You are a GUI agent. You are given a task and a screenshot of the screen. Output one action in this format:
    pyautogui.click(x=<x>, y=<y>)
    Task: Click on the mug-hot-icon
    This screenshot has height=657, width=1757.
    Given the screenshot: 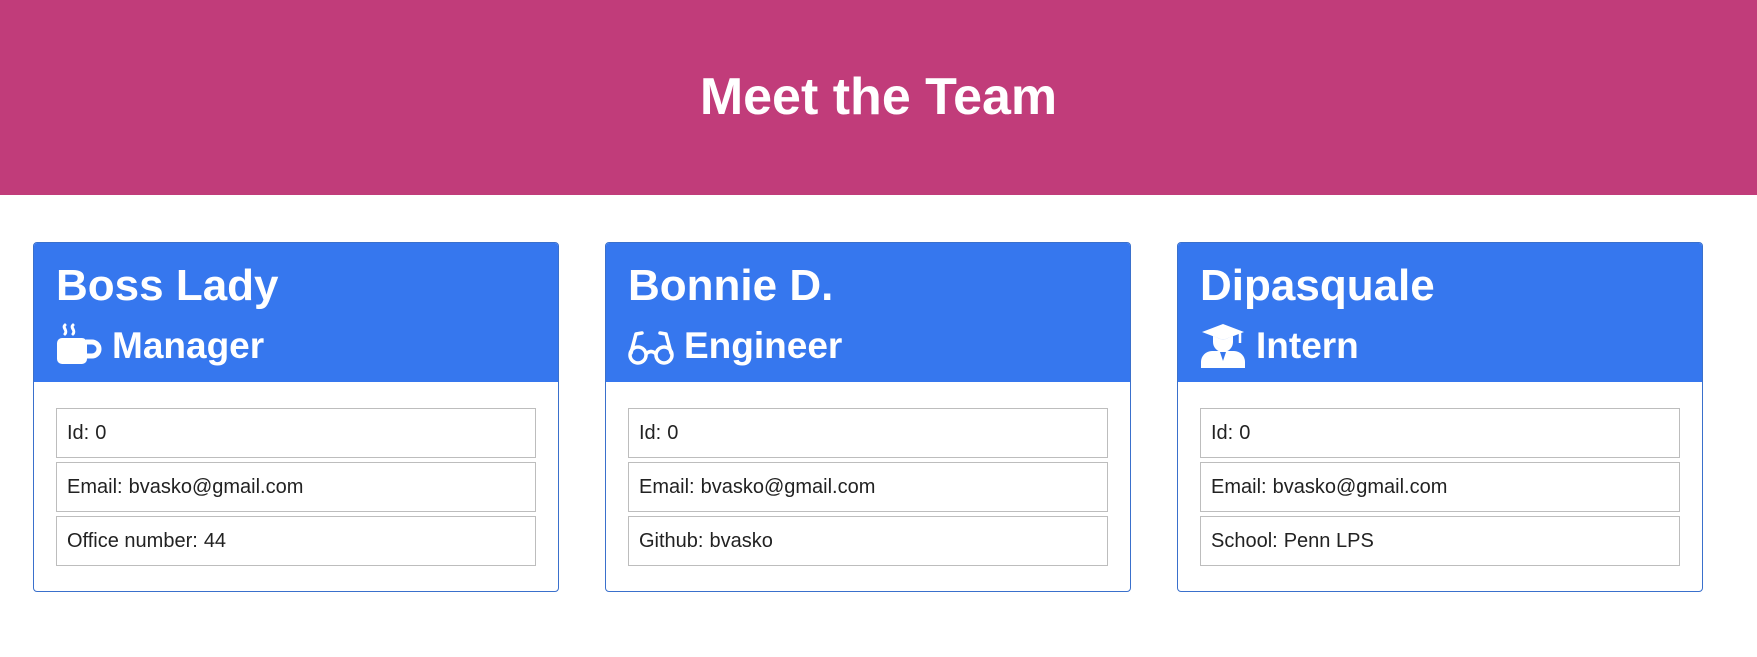 What is the action you would take?
    pyautogui.click(x=79, y=346)
    